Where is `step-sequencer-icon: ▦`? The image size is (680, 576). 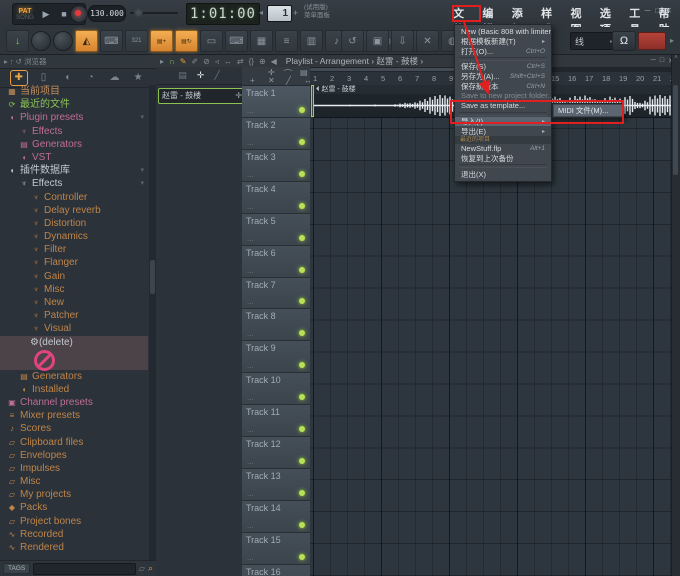 step-sequencer-icon: ▦ is located at coordinates (261, 41).